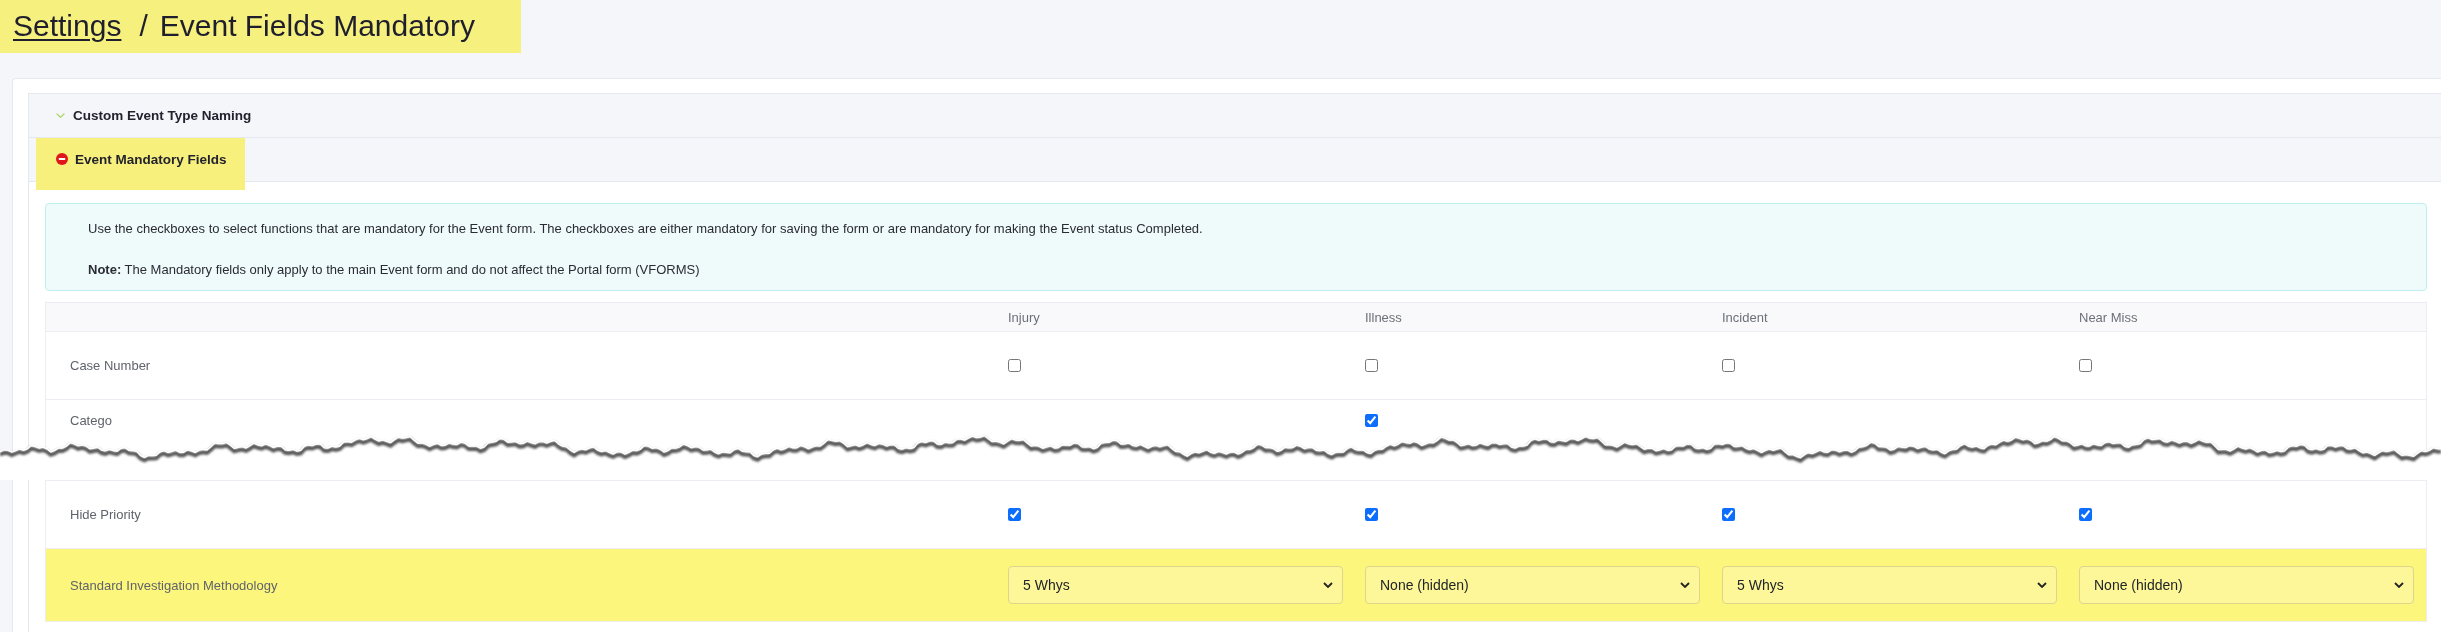 This screenshot has height=632, width=2441. Describe the element at coordinates (2108, 317) in the screenshot. I see `column-header: Near Miss` at that location.